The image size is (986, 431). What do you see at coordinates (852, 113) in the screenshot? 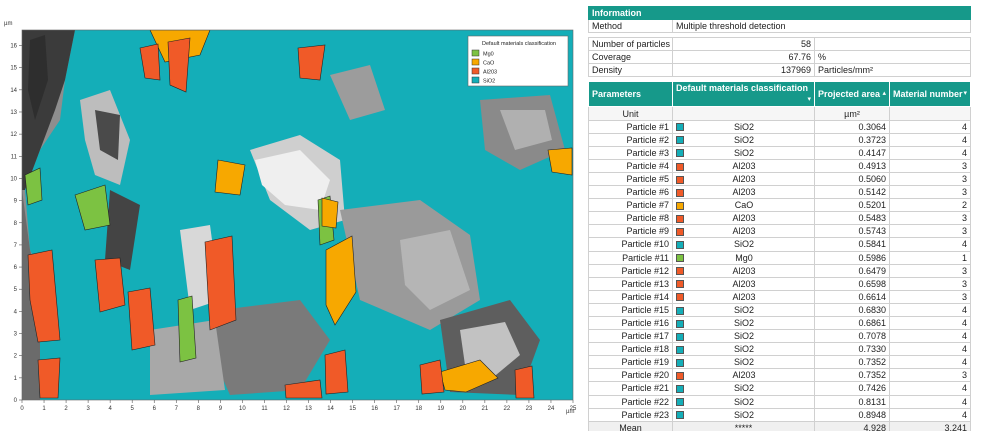
I see `area-unit: µm²` at bounding box center [852, 113].